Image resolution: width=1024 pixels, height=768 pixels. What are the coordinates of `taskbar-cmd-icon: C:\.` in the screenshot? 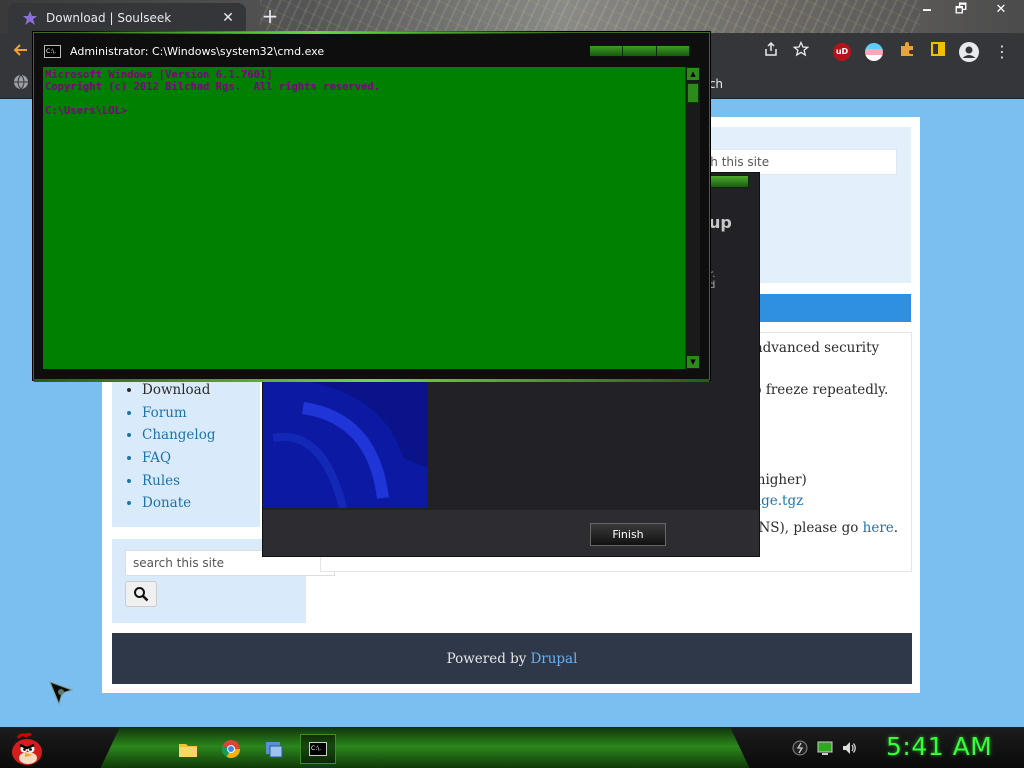 It's located at (318, 749).